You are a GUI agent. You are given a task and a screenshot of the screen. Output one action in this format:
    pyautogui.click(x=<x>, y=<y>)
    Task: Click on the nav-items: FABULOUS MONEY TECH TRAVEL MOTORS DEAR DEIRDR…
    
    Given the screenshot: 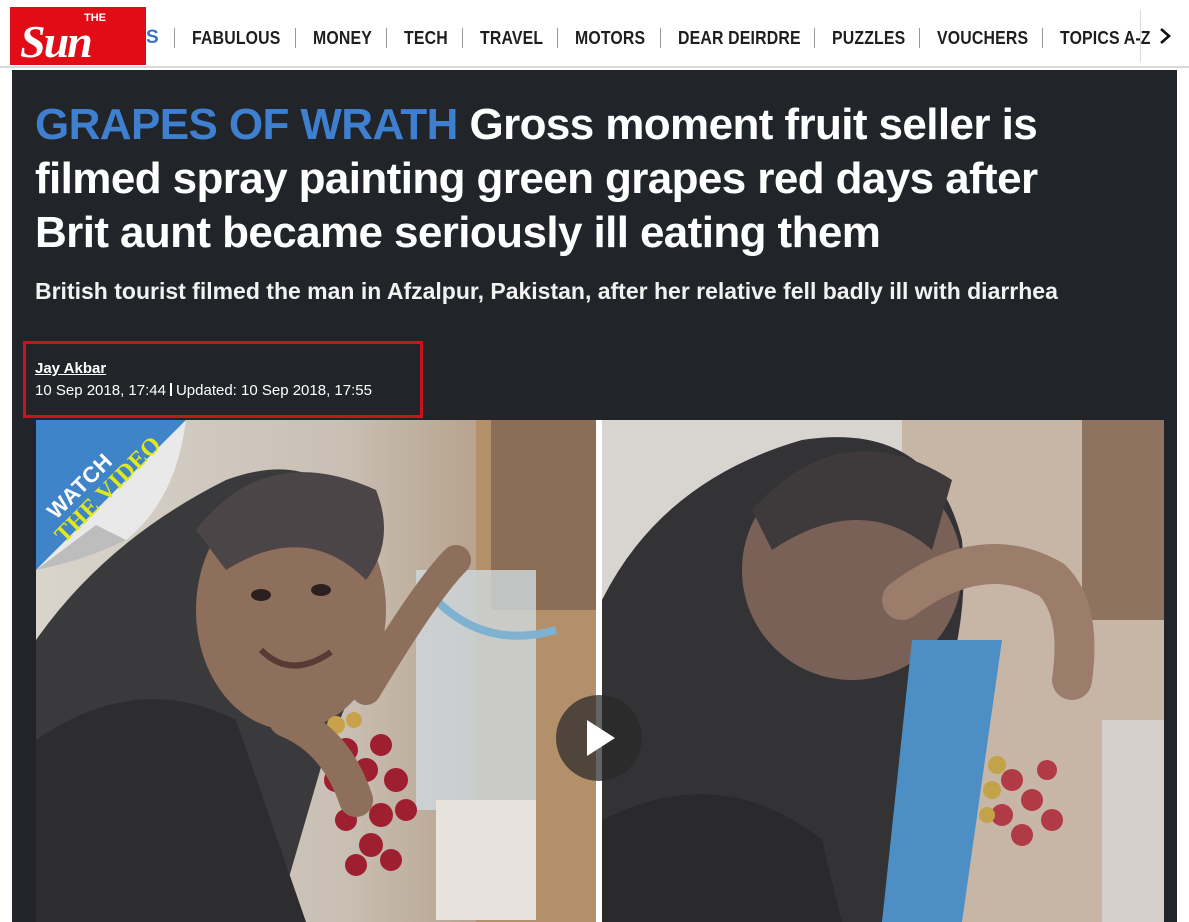 What is the action you would take?
    pyautogui.click(x=655, y=38)
    